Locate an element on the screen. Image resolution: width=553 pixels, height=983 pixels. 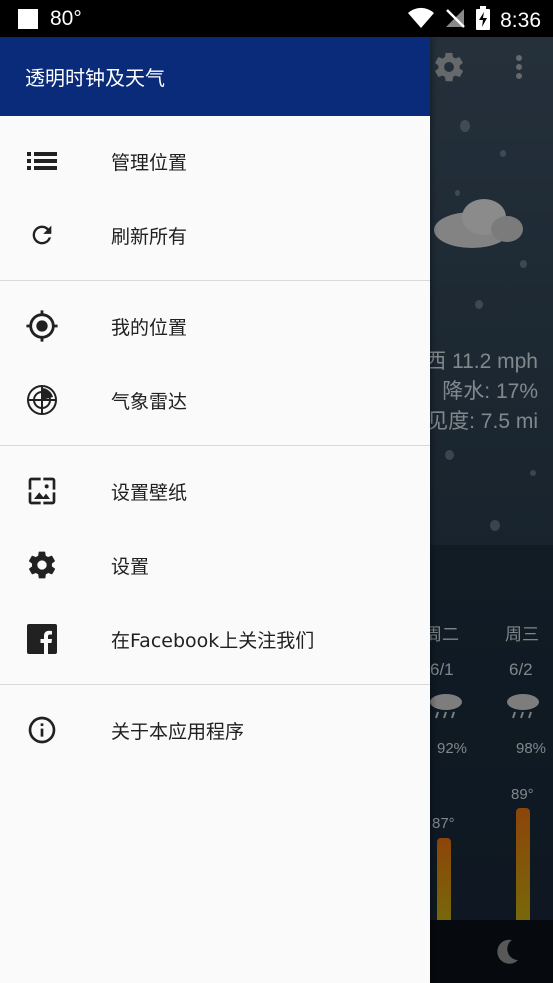
status-temperature: 80° is located at coordinates (66, 18).